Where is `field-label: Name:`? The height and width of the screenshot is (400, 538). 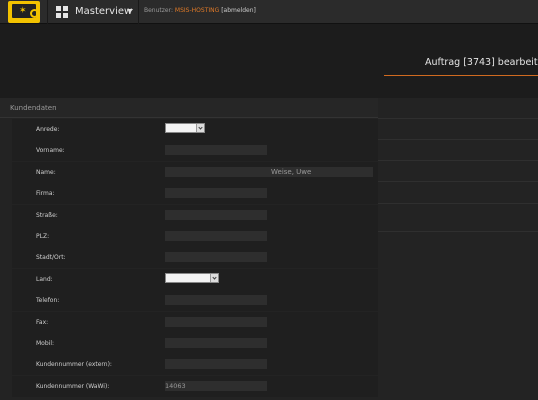 field-label: Name: is located at coordinates (46, 172).